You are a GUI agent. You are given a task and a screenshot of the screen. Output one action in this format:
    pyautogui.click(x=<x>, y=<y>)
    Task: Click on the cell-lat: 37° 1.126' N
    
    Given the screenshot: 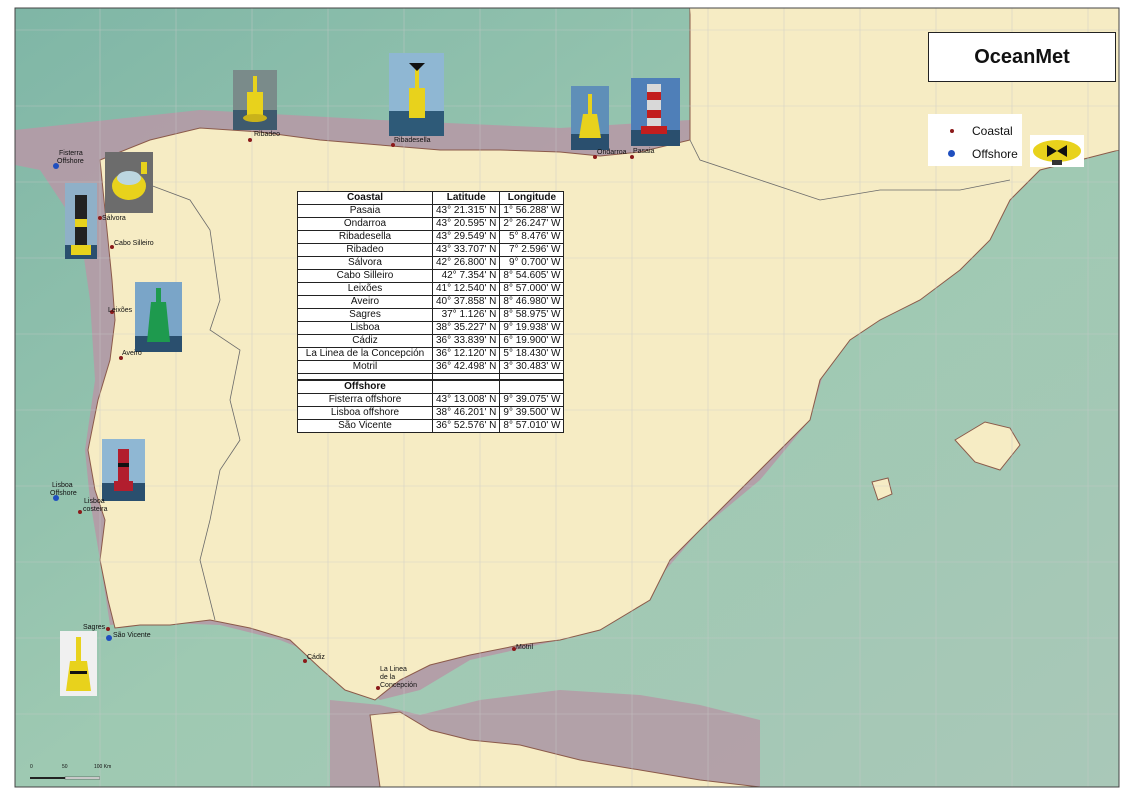 What is the action you would take?
    pyautogui.click(x=466, y=315)
    